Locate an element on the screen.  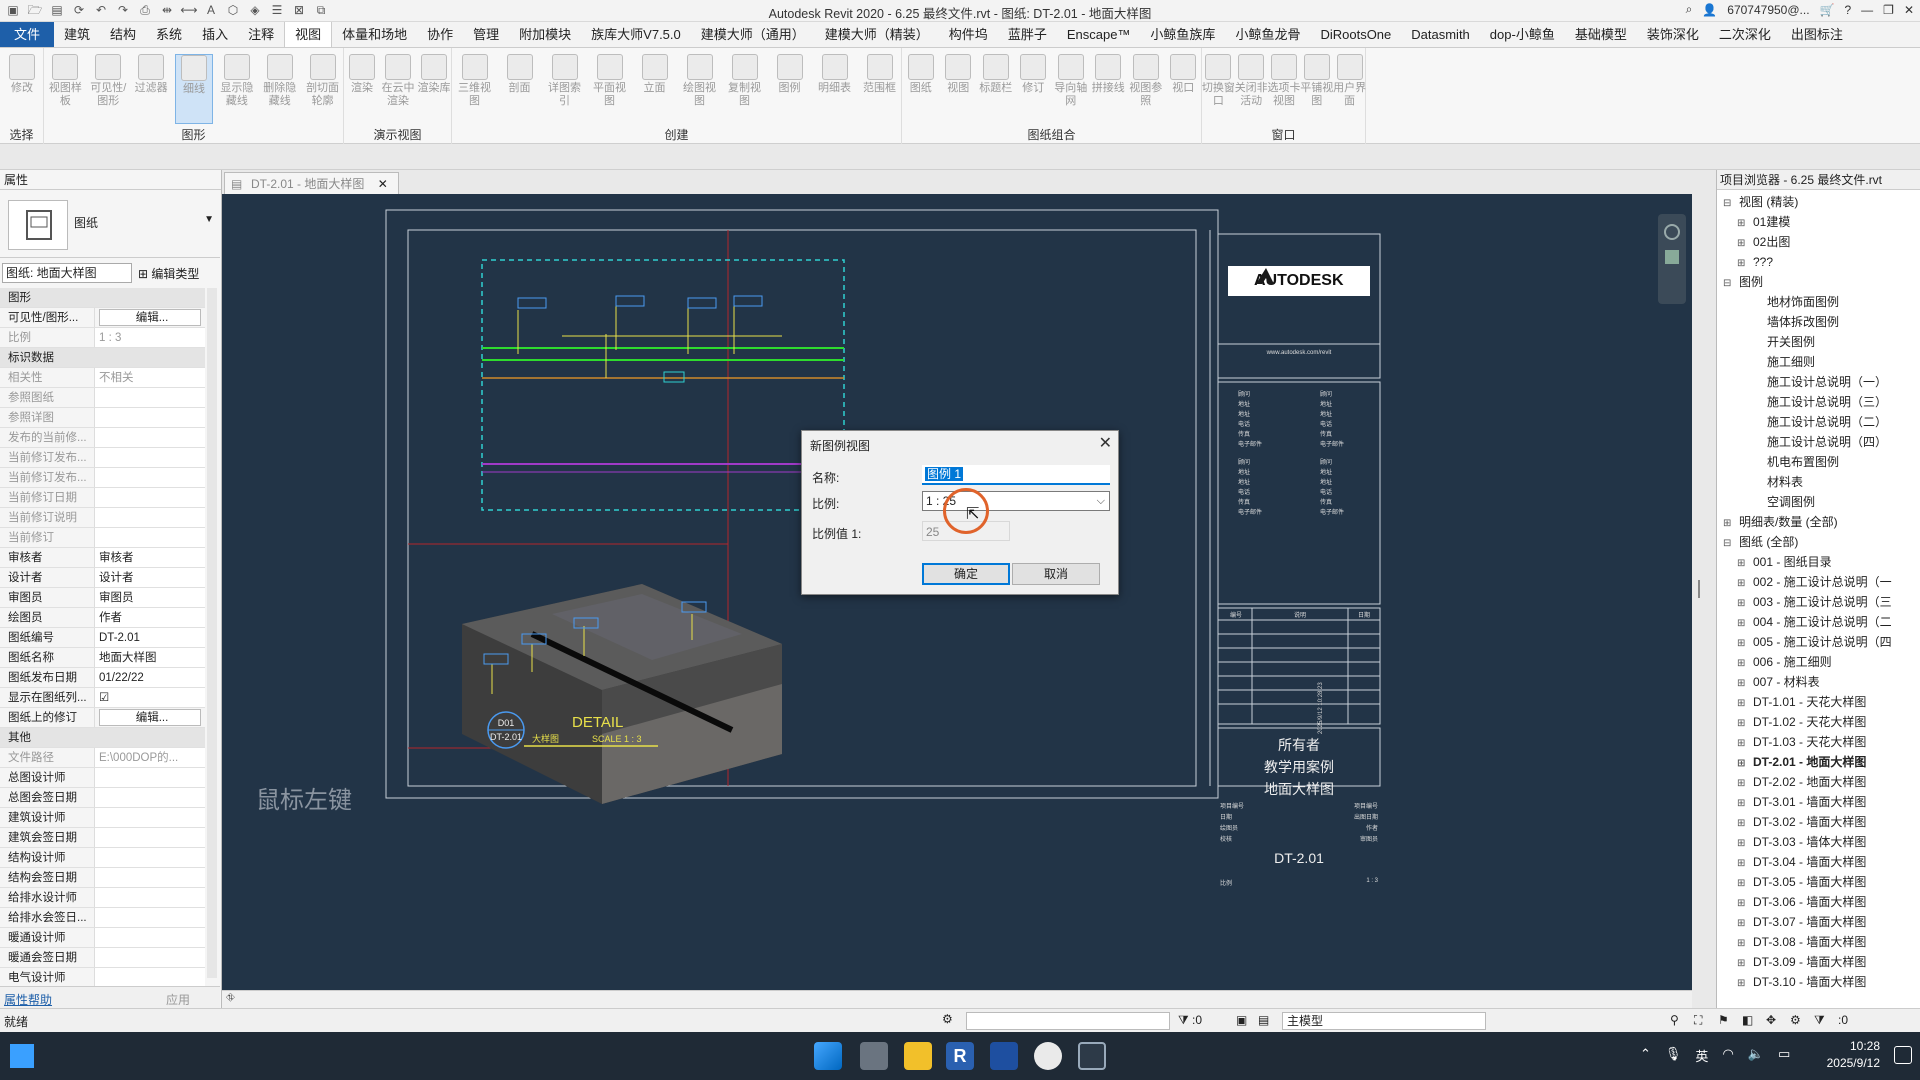
browser-item: 空调图例 is located at coordinates (1817, 502).